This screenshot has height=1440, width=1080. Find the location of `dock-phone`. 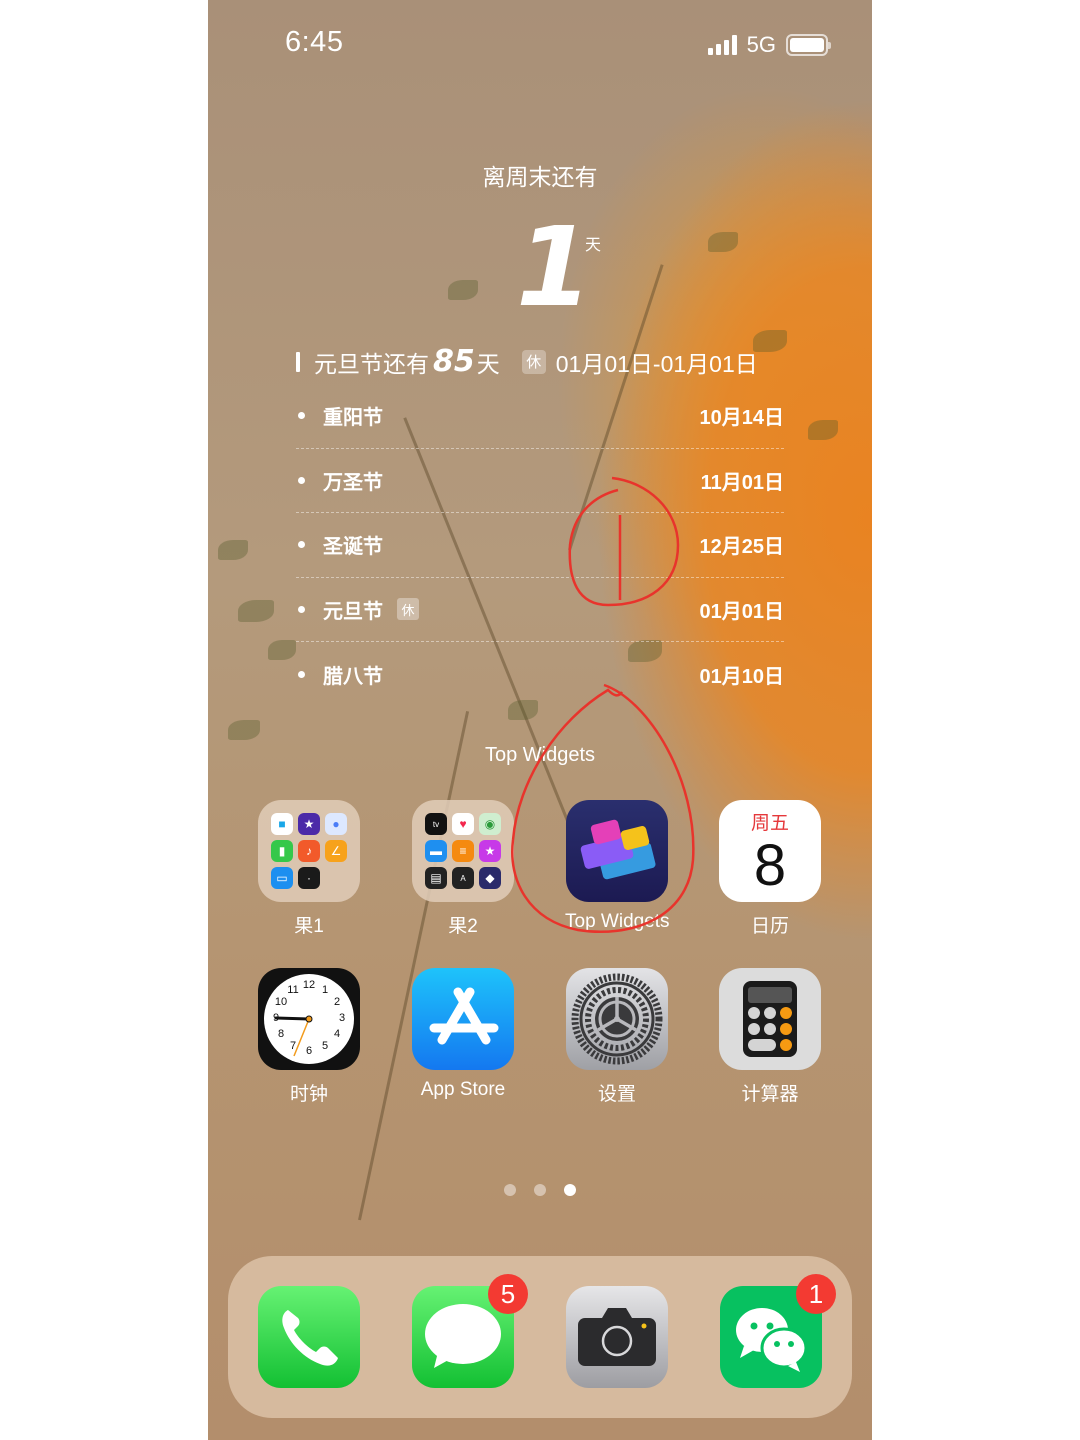

dock-phone is located at coordinates (309, 1337).